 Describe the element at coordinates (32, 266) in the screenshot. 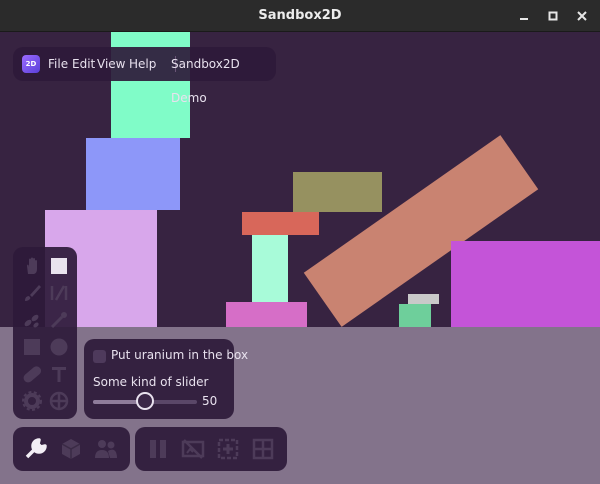

I see `hand-icon` at that location.